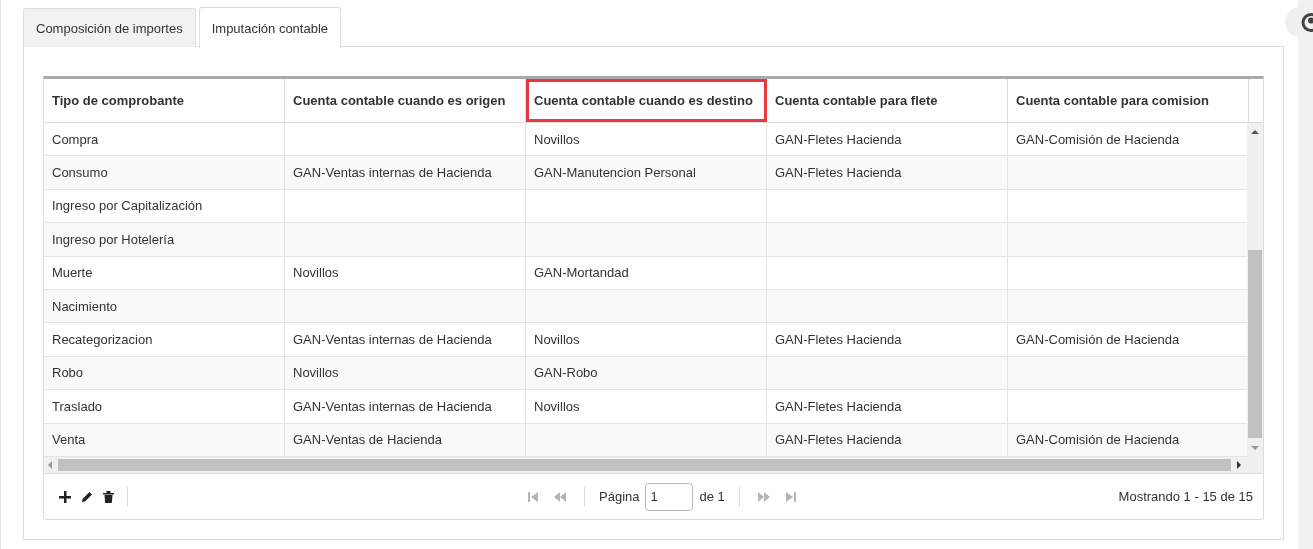 The image size is (1313, 549). I want to click on column-header: Cuenta contable cuando es destino, so click(646, 100).